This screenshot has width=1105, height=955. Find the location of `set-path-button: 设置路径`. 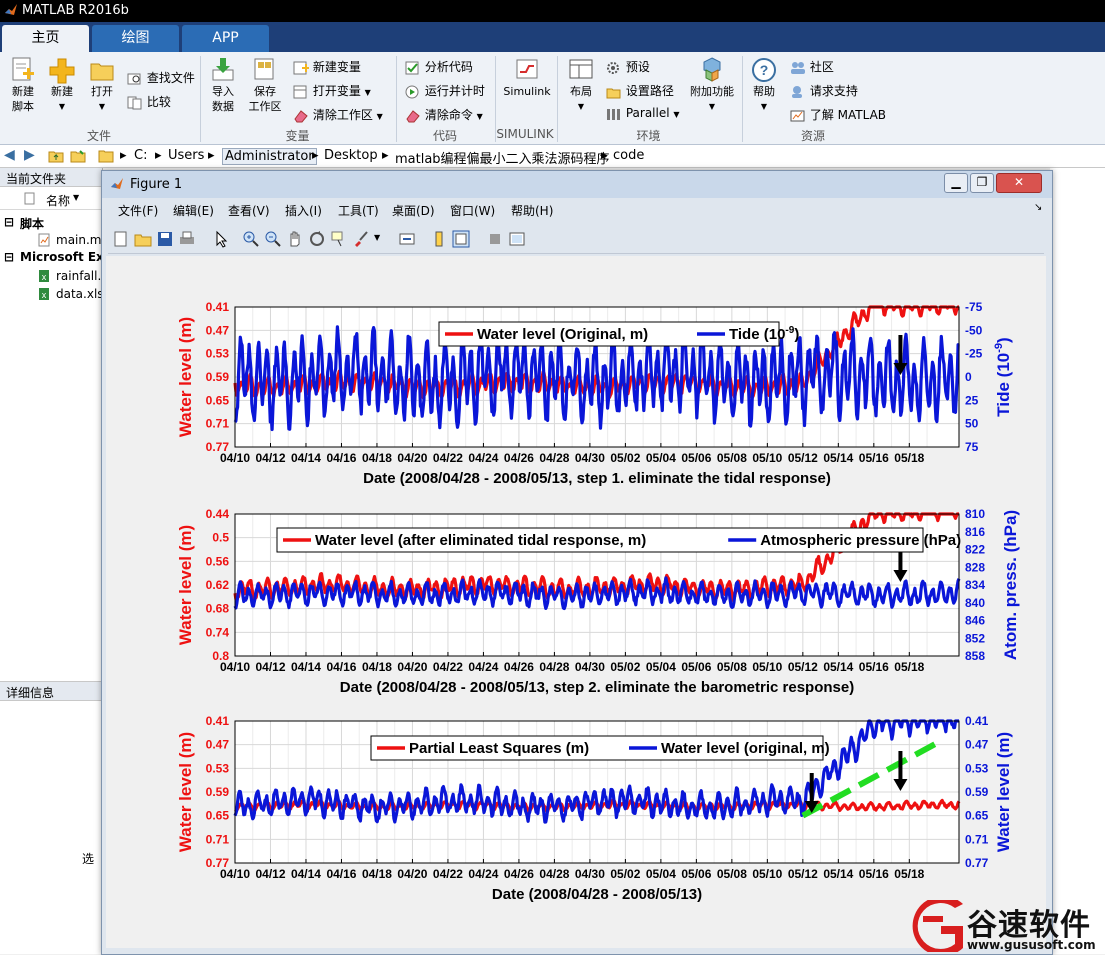

set-path-button: 设置路径 is located at coordinates (640, 90).